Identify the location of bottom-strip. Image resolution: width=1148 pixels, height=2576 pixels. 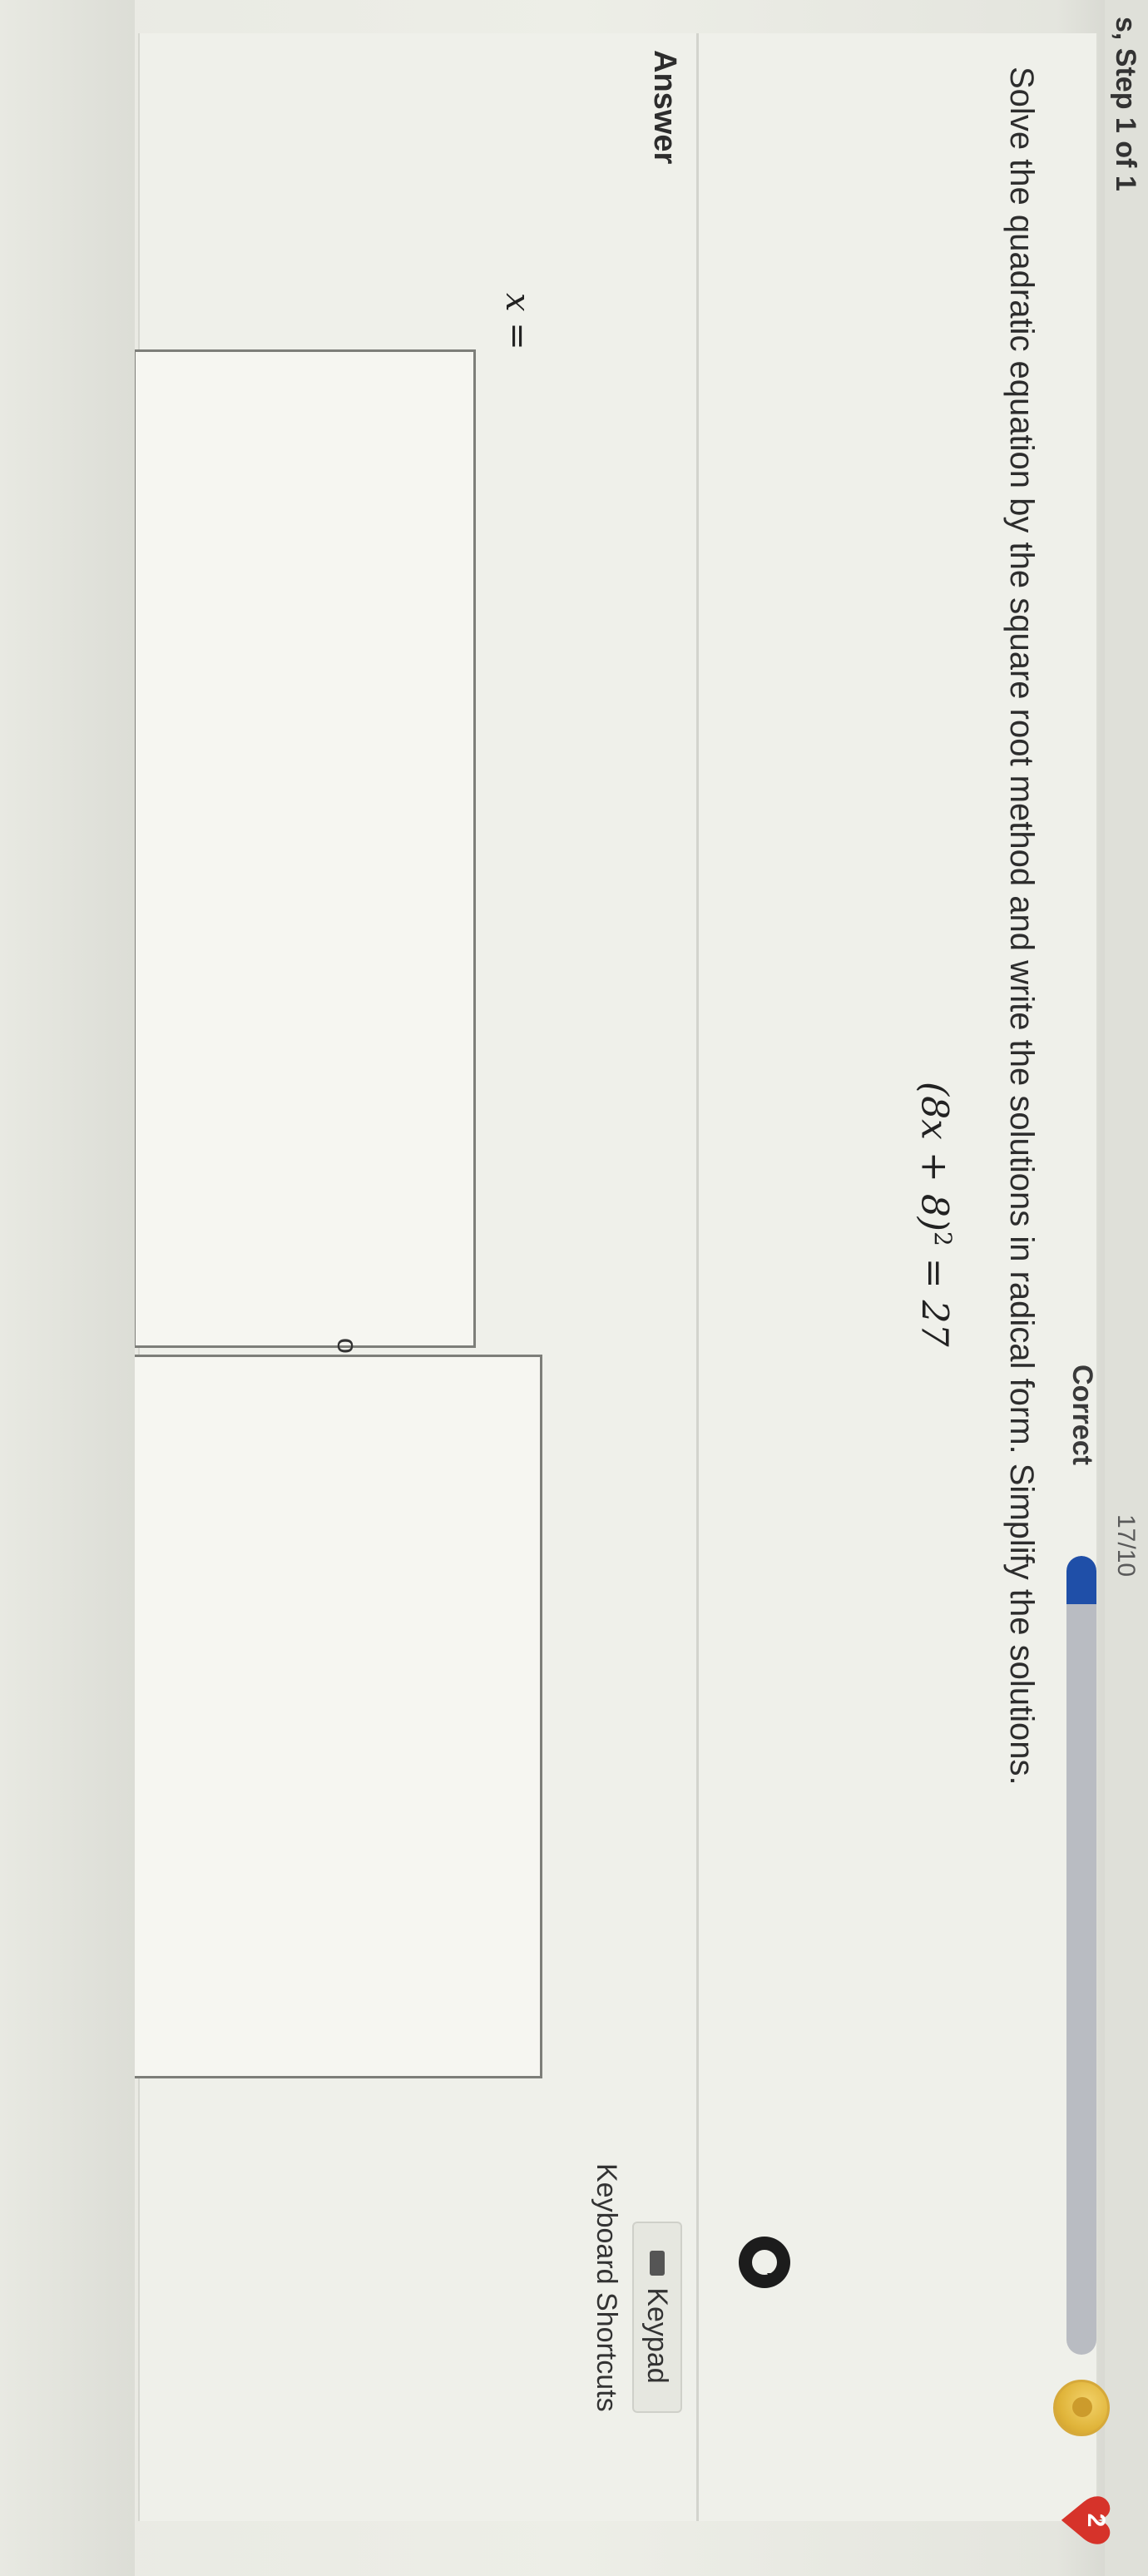
(67, 1288).